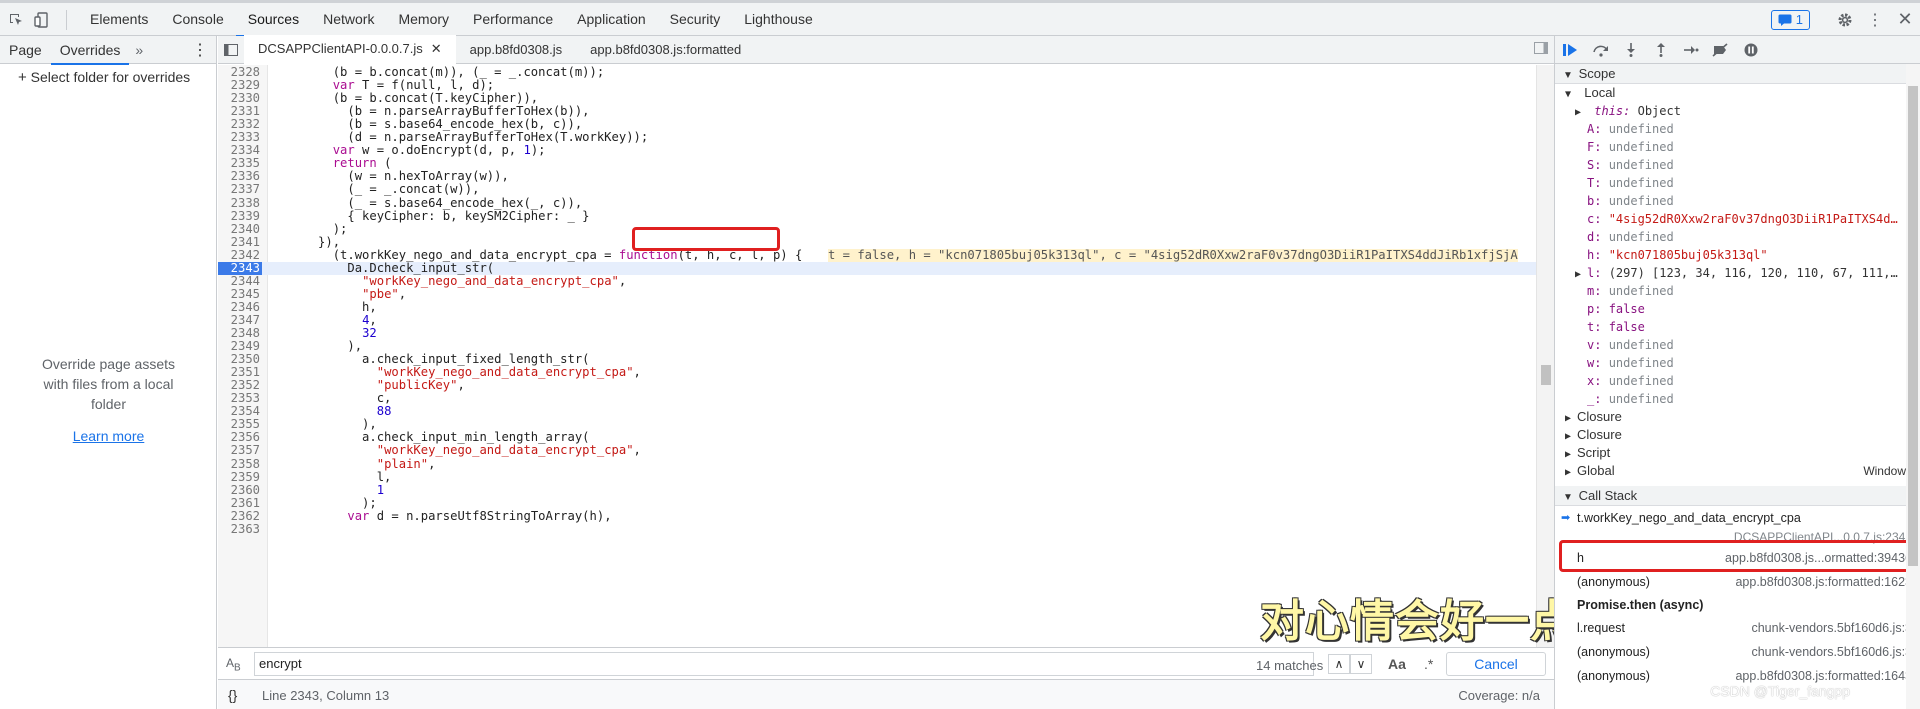 The width and height of the screenshot is (1920, 709). What do you see at coordinates (877, 529) in the screenshot?
I see `code-line: 2363` at bounding box center [877, 529].